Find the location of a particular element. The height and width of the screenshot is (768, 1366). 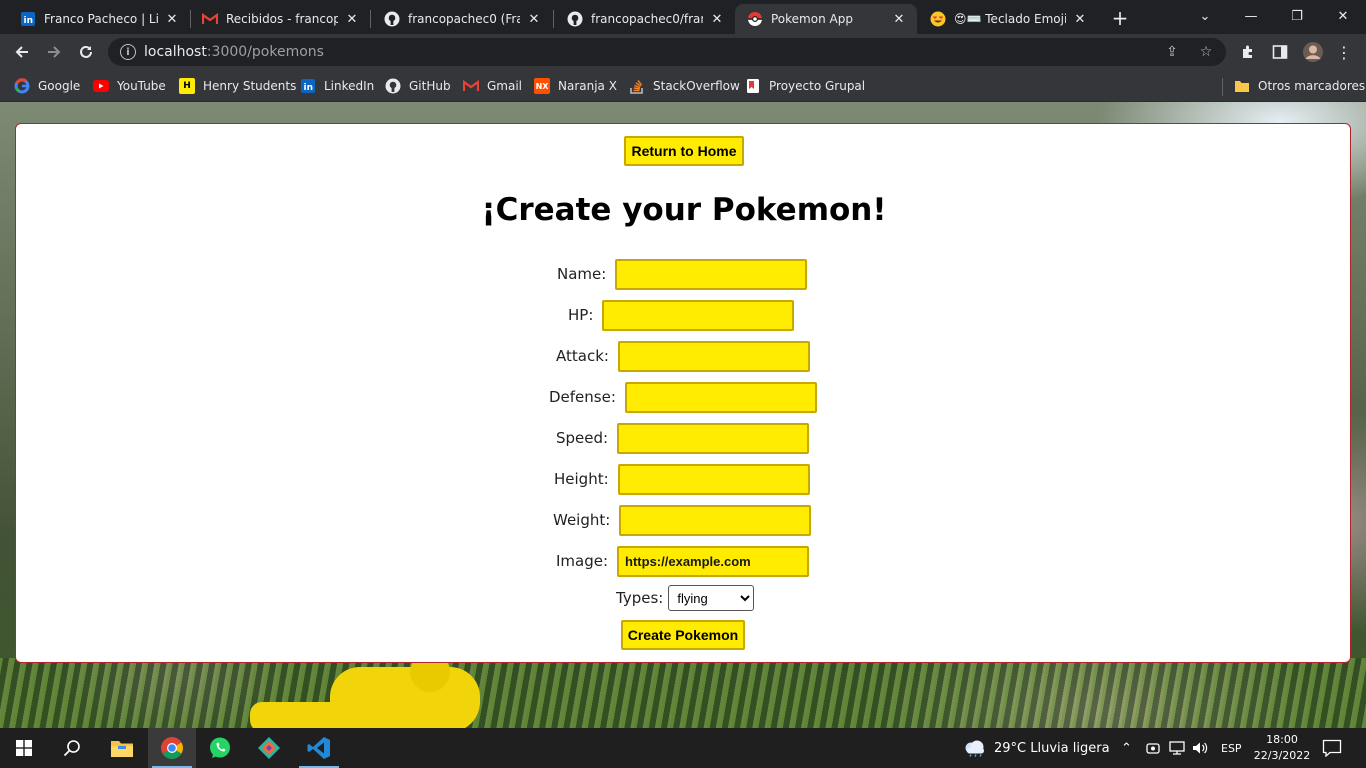

google-icon is located at coordinates (22, 86).